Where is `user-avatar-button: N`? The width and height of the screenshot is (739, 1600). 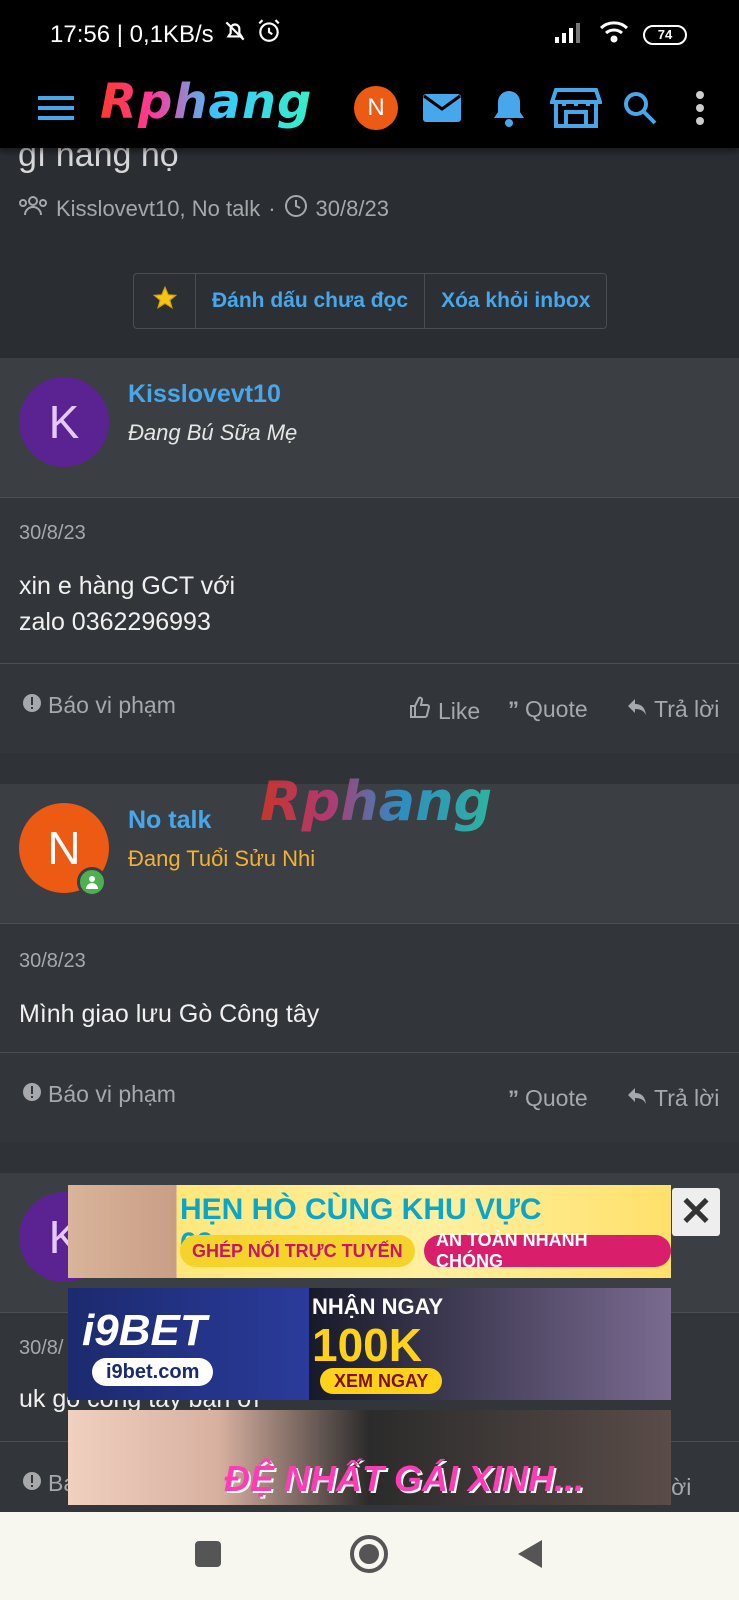 user-avatar-button: N is located at coordinates (376, 108).